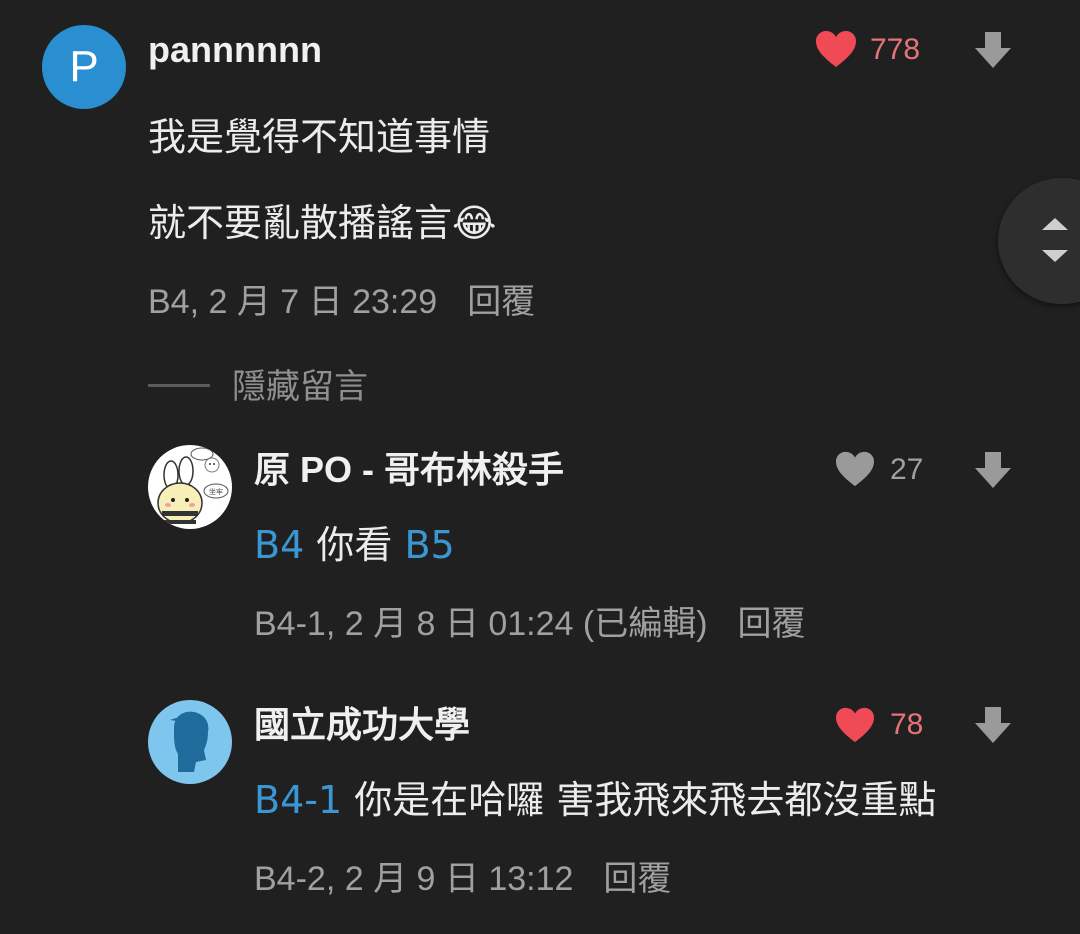 Image resolution: width=1080 pixels, height=934 pixels. I want to click on comment-author: pannnnnn, so click(235, 50).